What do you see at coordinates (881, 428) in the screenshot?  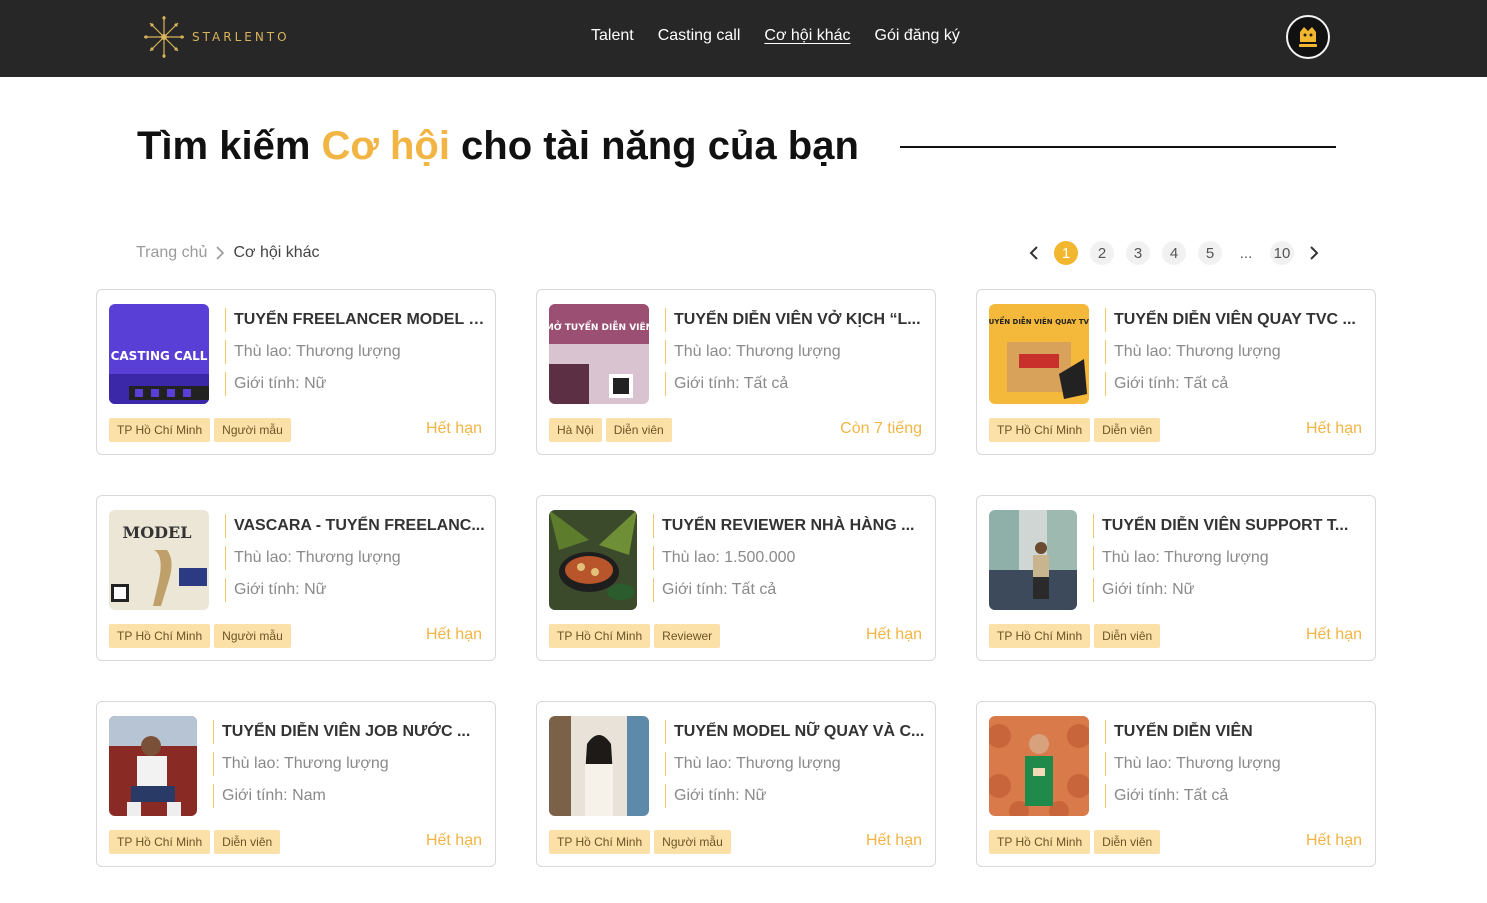 I see `status-text: Còn 7 tiếng` at bounding box center [881, 428].